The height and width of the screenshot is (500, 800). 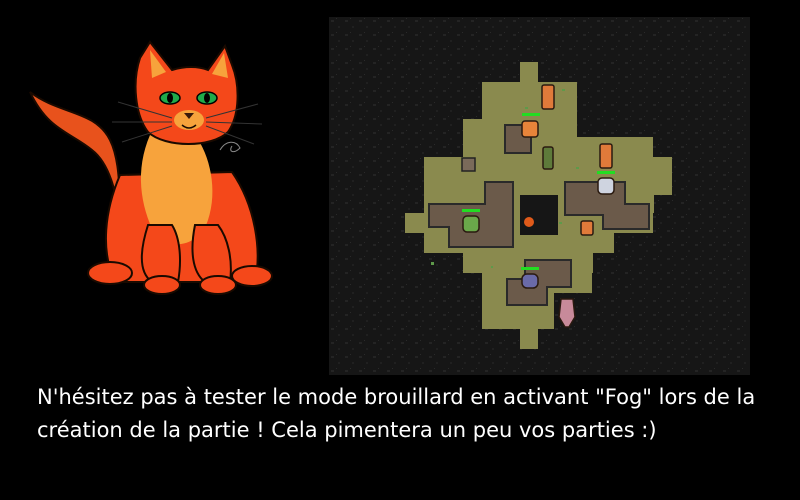 I want to click on pit, so click(x=539, y=215).